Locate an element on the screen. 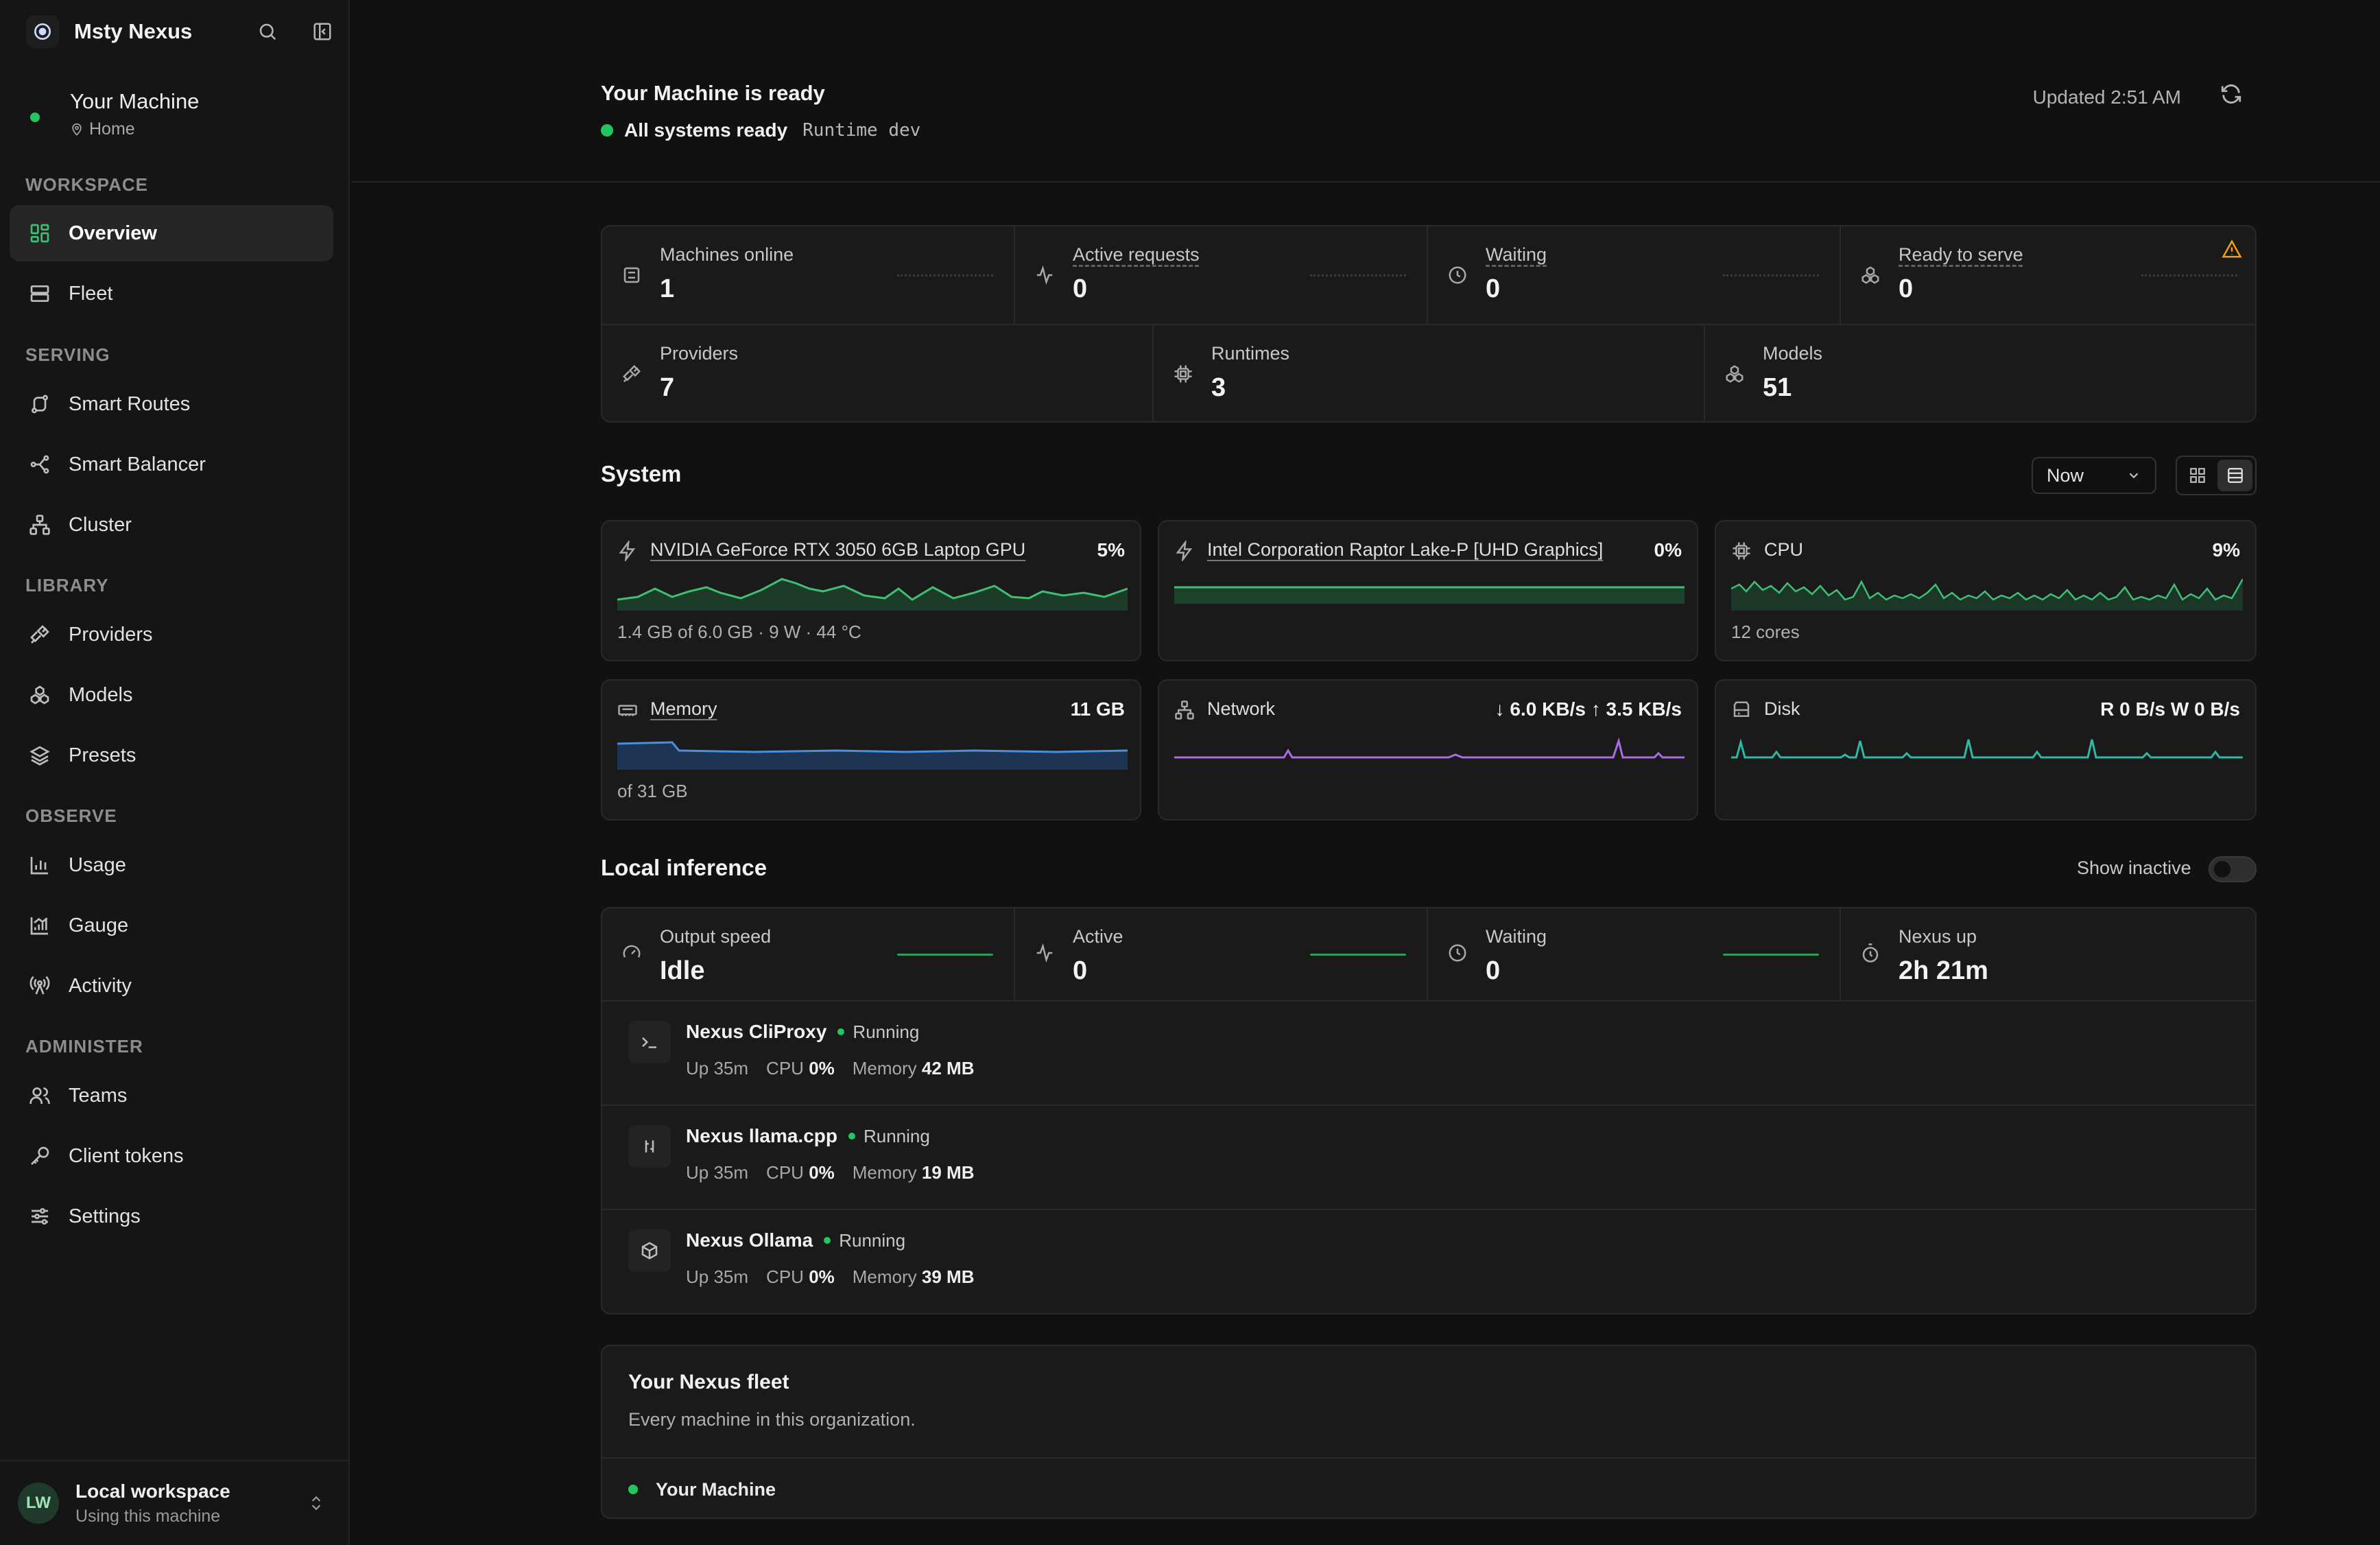 This screenshot has height=1545, width=2380. section-serving: SERVING is located at coordinates (67, 354).